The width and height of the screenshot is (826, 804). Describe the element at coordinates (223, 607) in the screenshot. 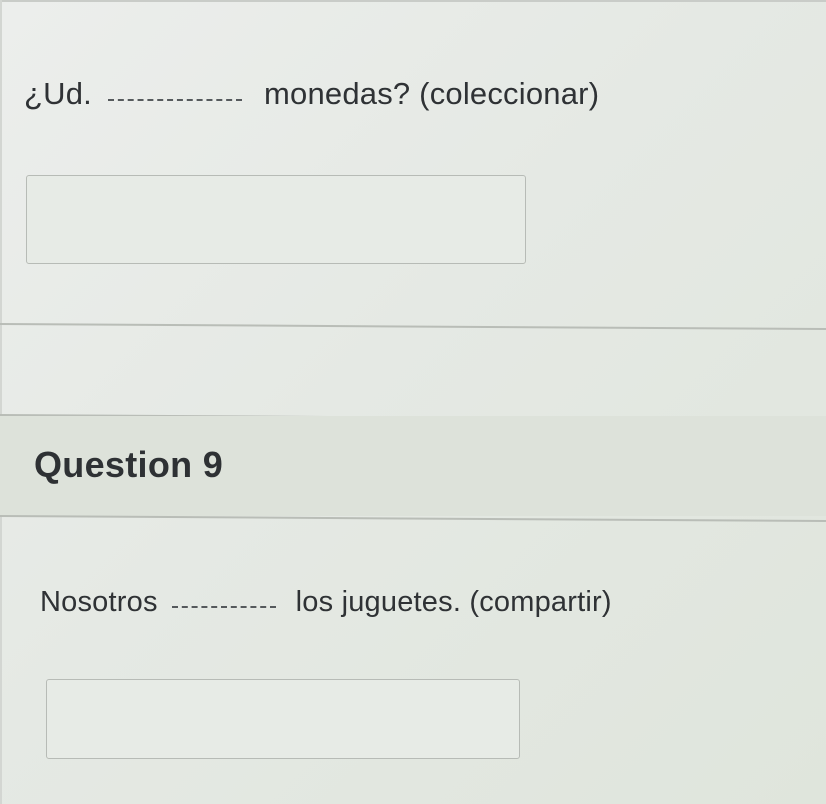

I see `question-9-blank` at that location.